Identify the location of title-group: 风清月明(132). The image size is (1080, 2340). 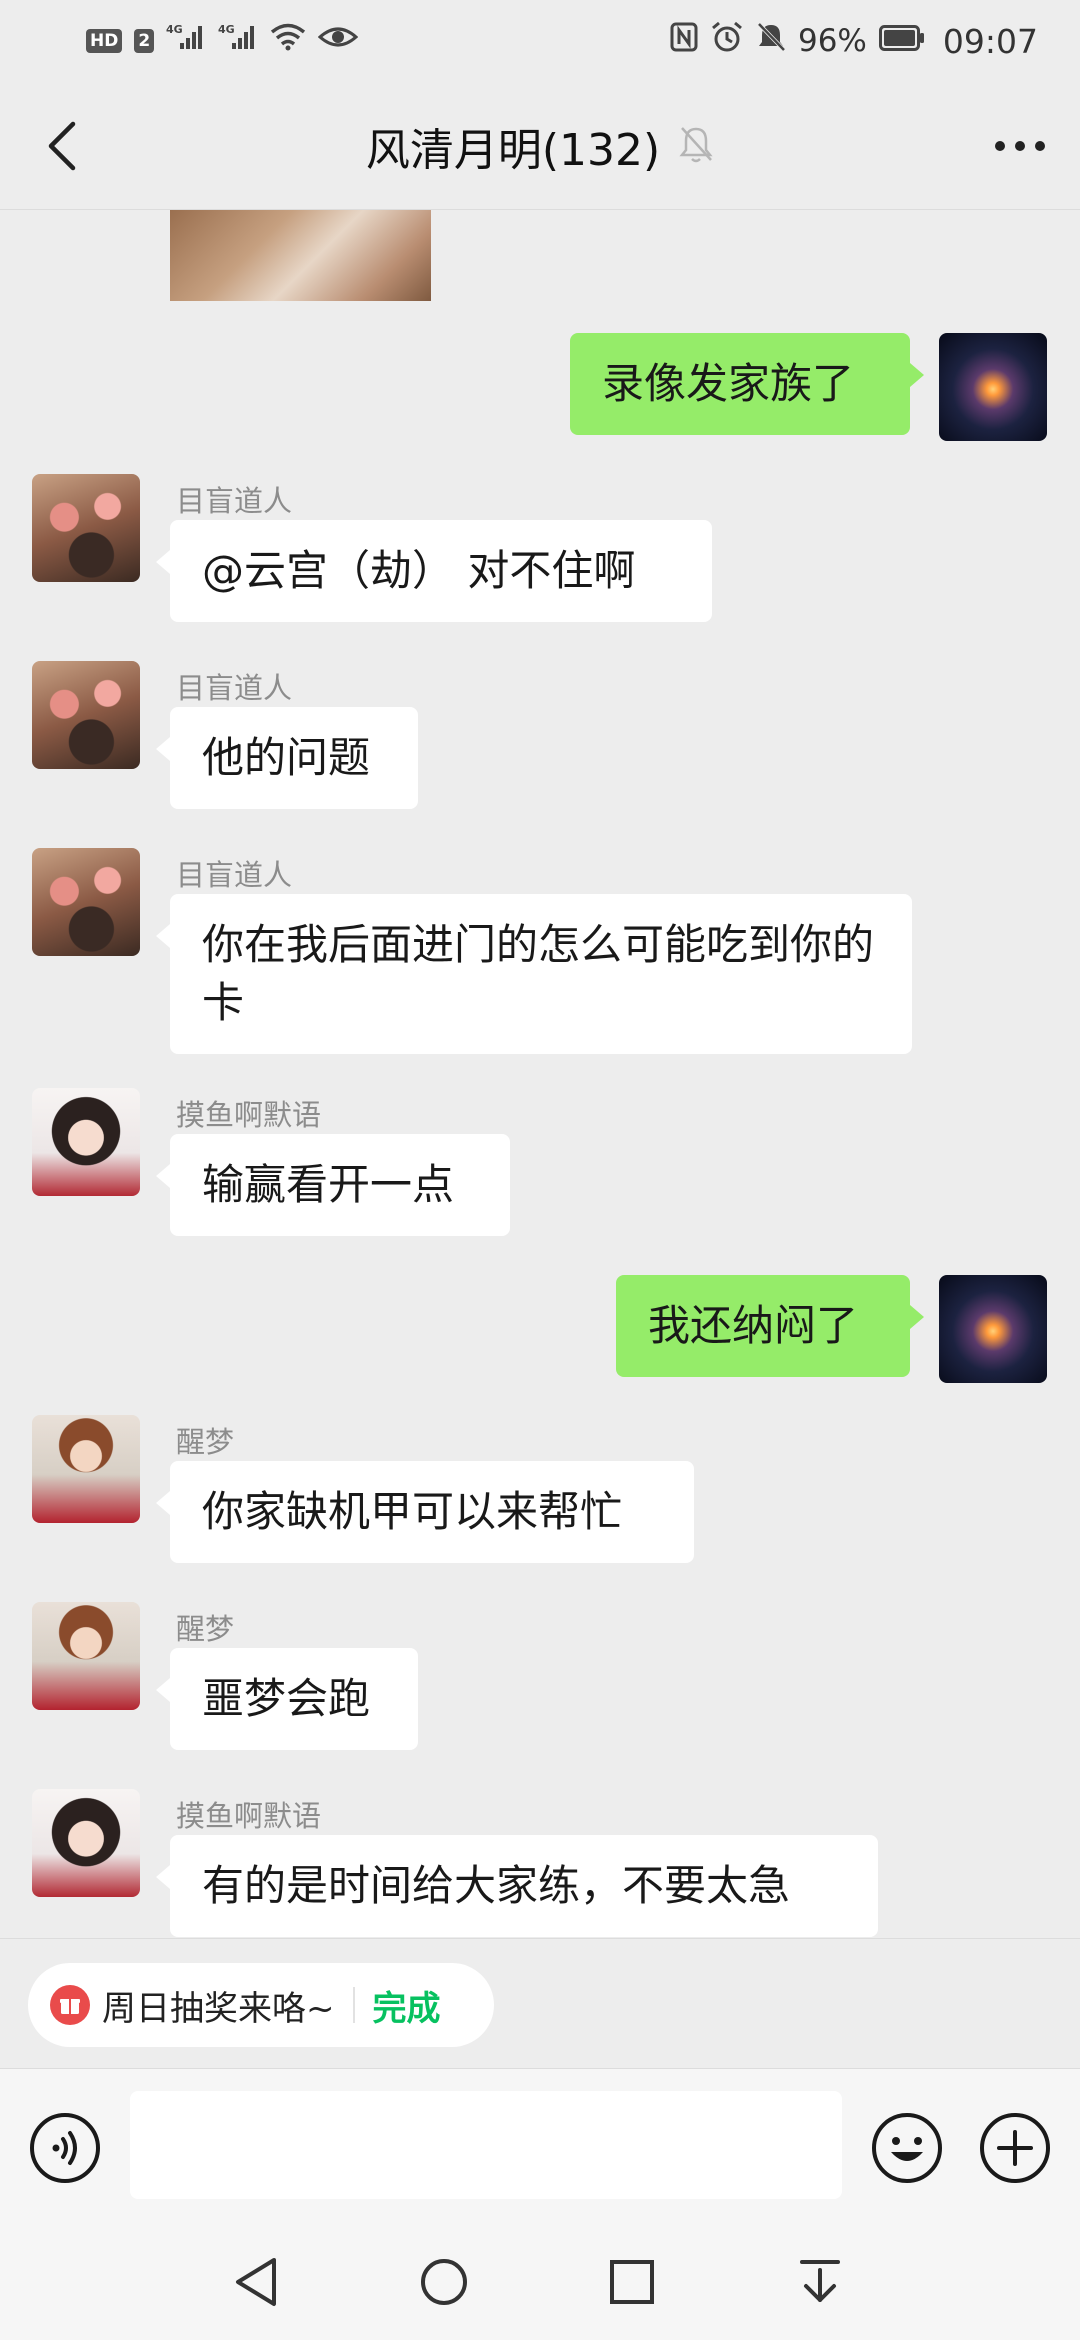
(540, 147).